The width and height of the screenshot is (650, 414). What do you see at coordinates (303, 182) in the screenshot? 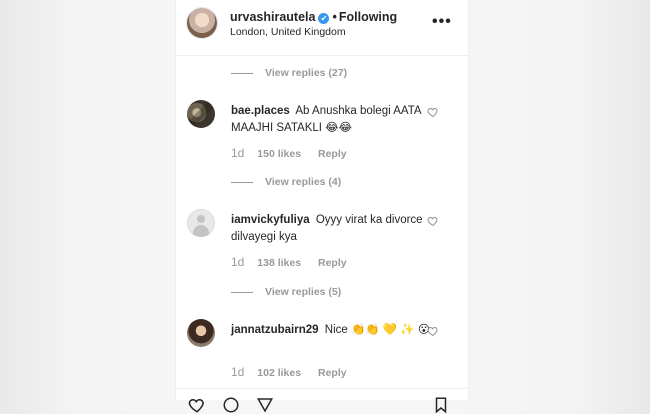
I see `view-replies-label: View replies (4)` at bounding box center [303, 182].